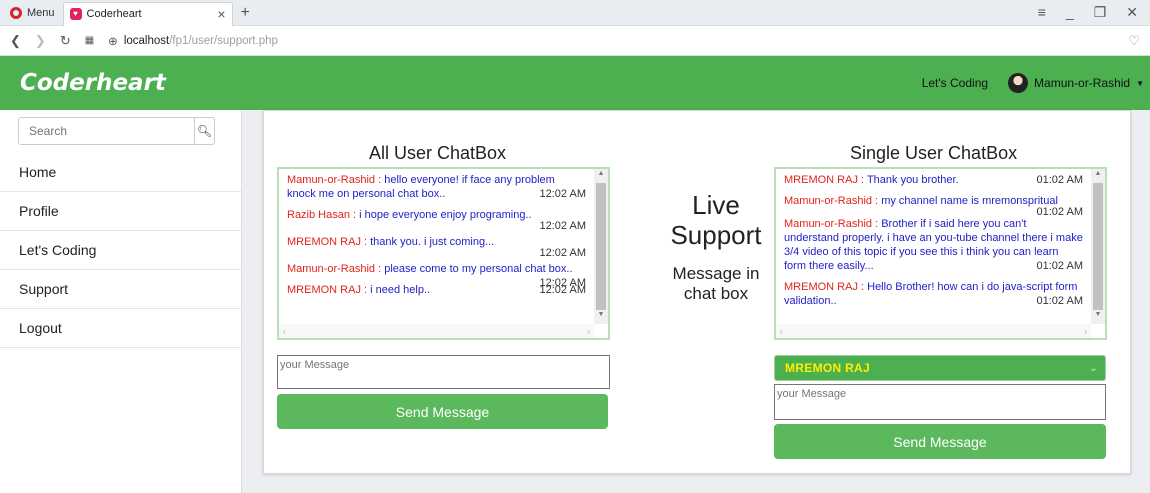 The height and width of the screenshot is (493, 1150). What do you see at coordinates (828, 368) in the screenshot?
I see `selected-user: MREMON RAJ` at bounding box center [828, 368].